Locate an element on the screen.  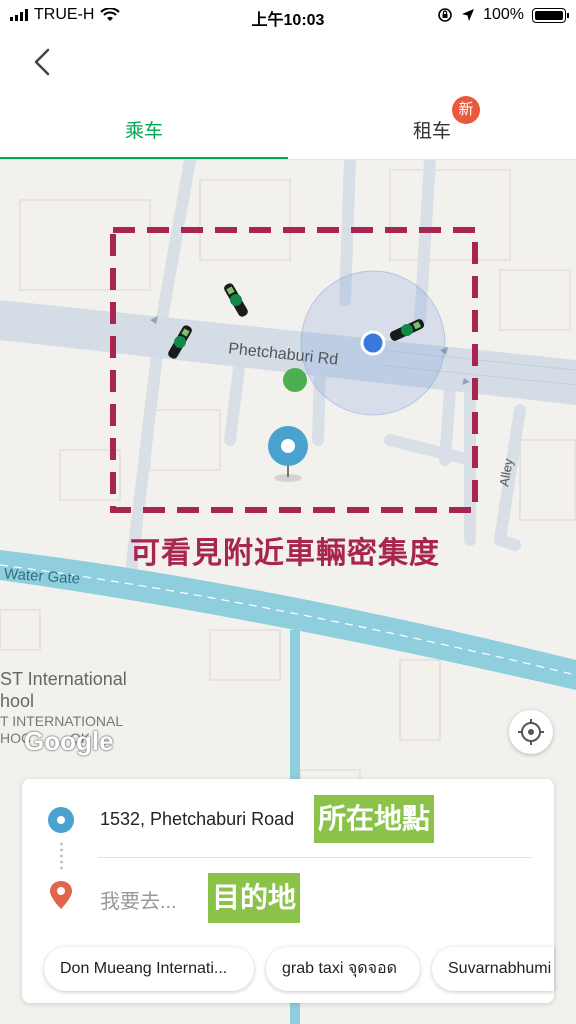
back-button is located at coordinates (44, 62).